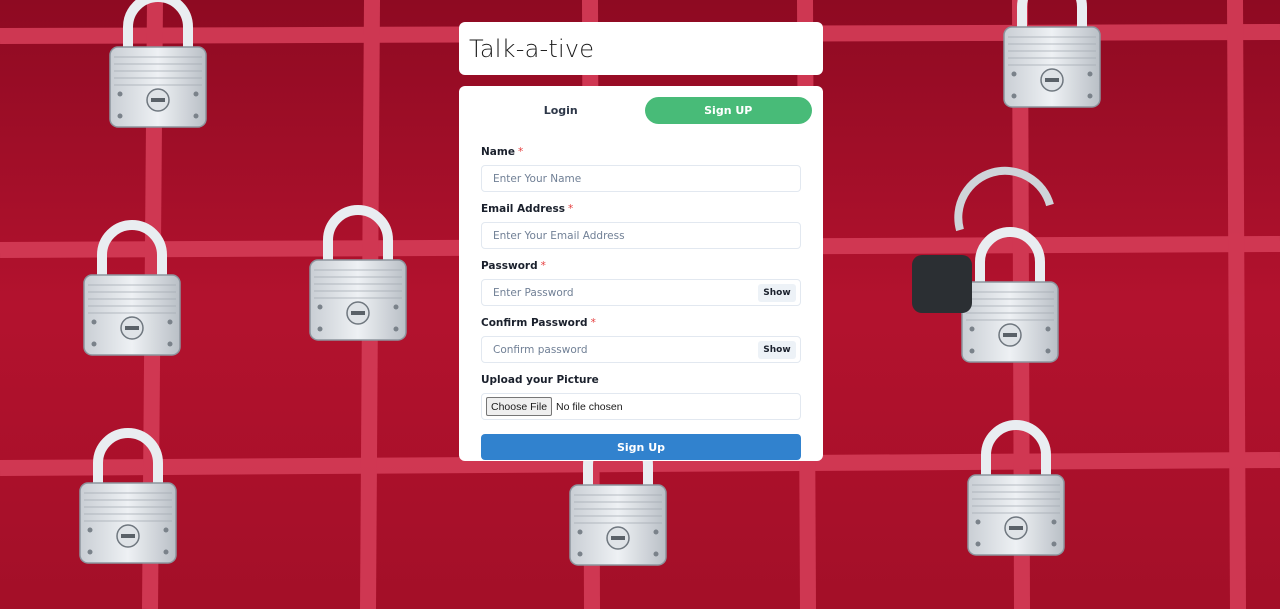 The height and width of the screenshot is (609, 1280). I want to click on confirm-password-input, so click(641, 349).